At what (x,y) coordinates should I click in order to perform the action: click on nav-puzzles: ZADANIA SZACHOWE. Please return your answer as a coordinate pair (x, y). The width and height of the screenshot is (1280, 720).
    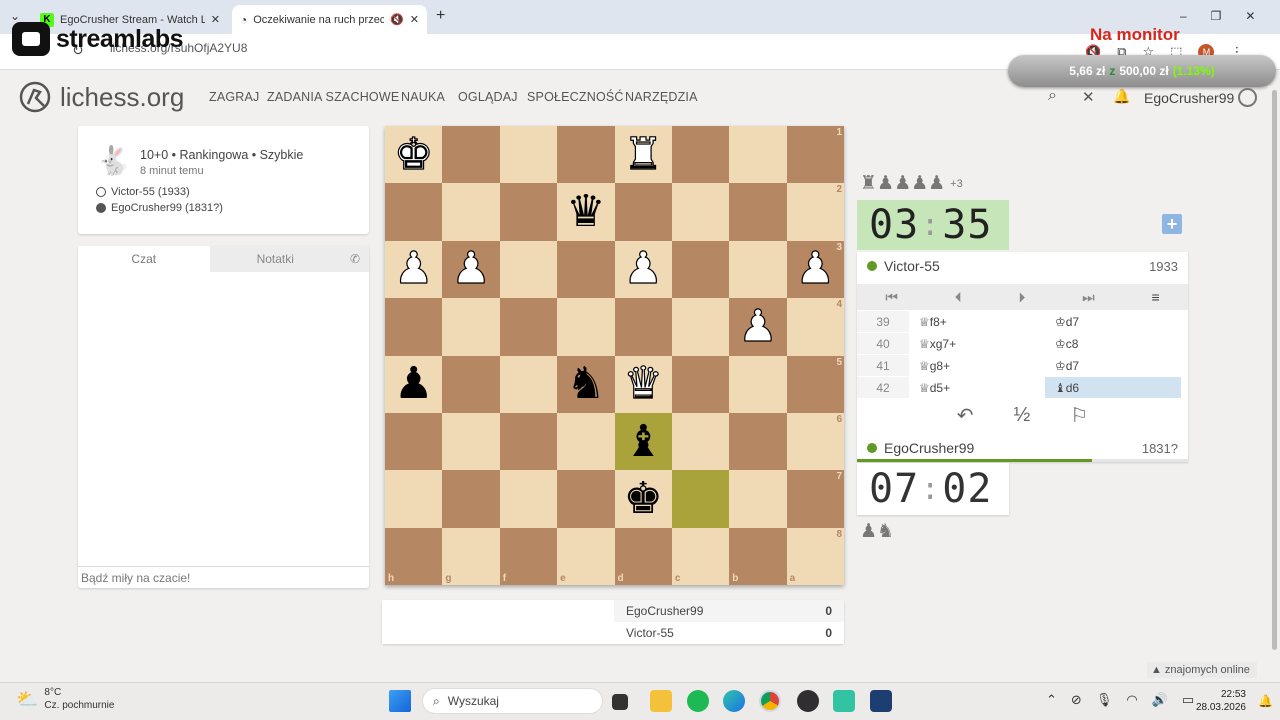
    Looking at the image, I should click on (333, 97).